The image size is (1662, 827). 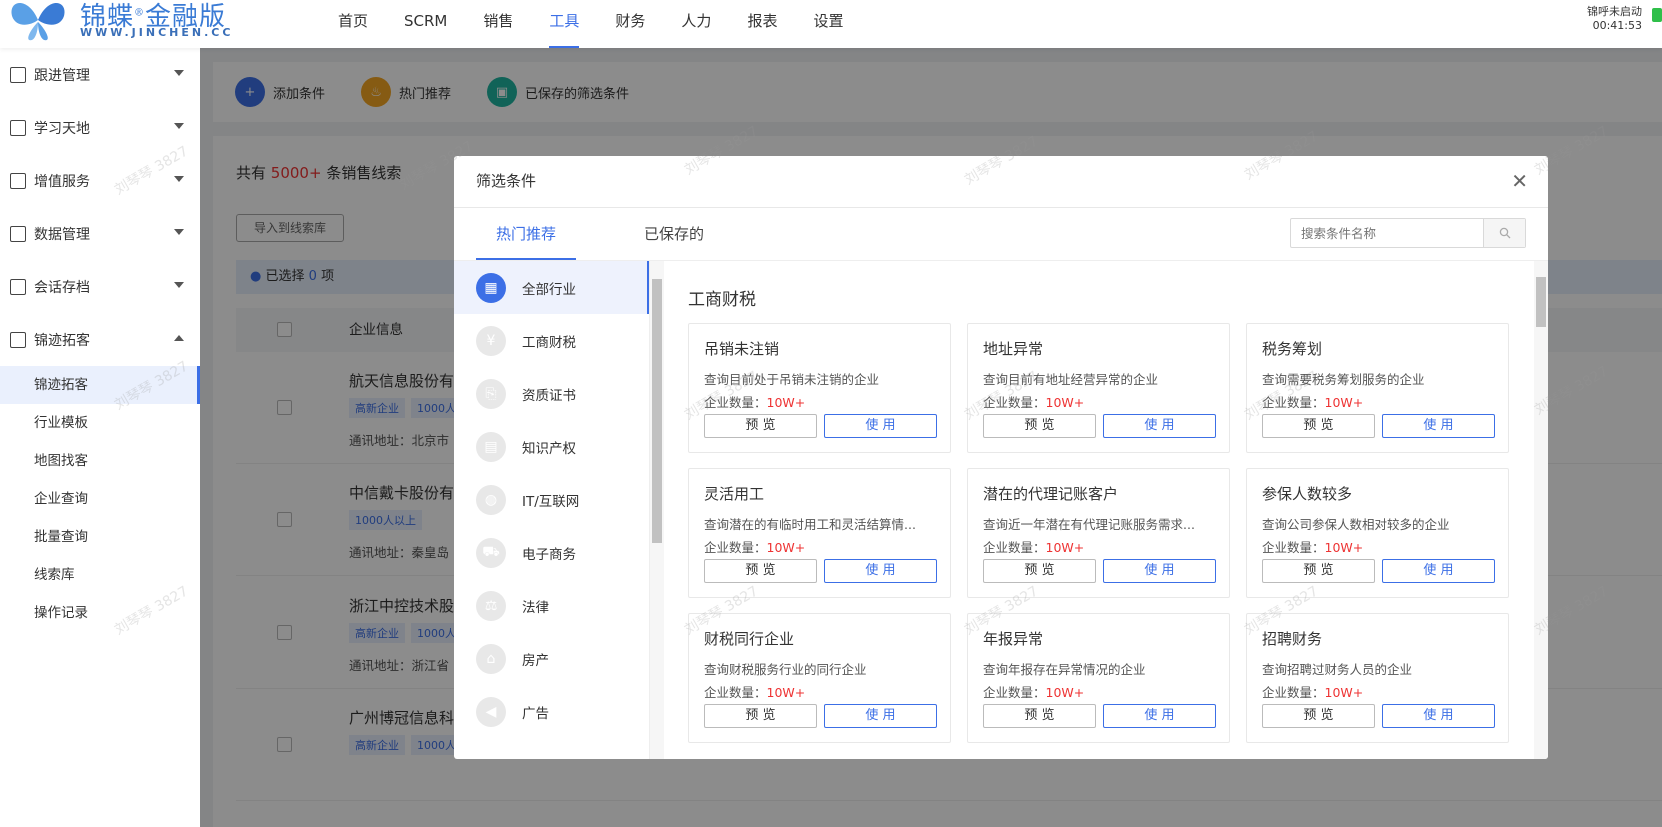 I want to click on yen-icon: ¥, so click(x=491, y=340).